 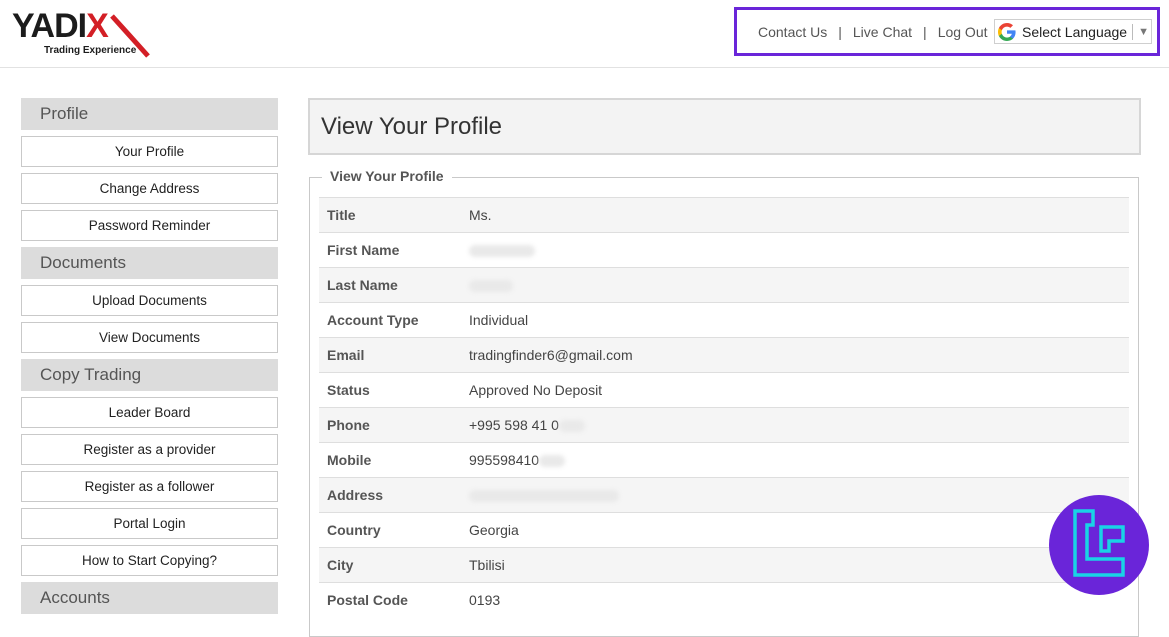 What do you see at coordinates (724, 529) in the screenshot?
I see `profile-row-country: Country Georgia` at bounding box center [724, 529].